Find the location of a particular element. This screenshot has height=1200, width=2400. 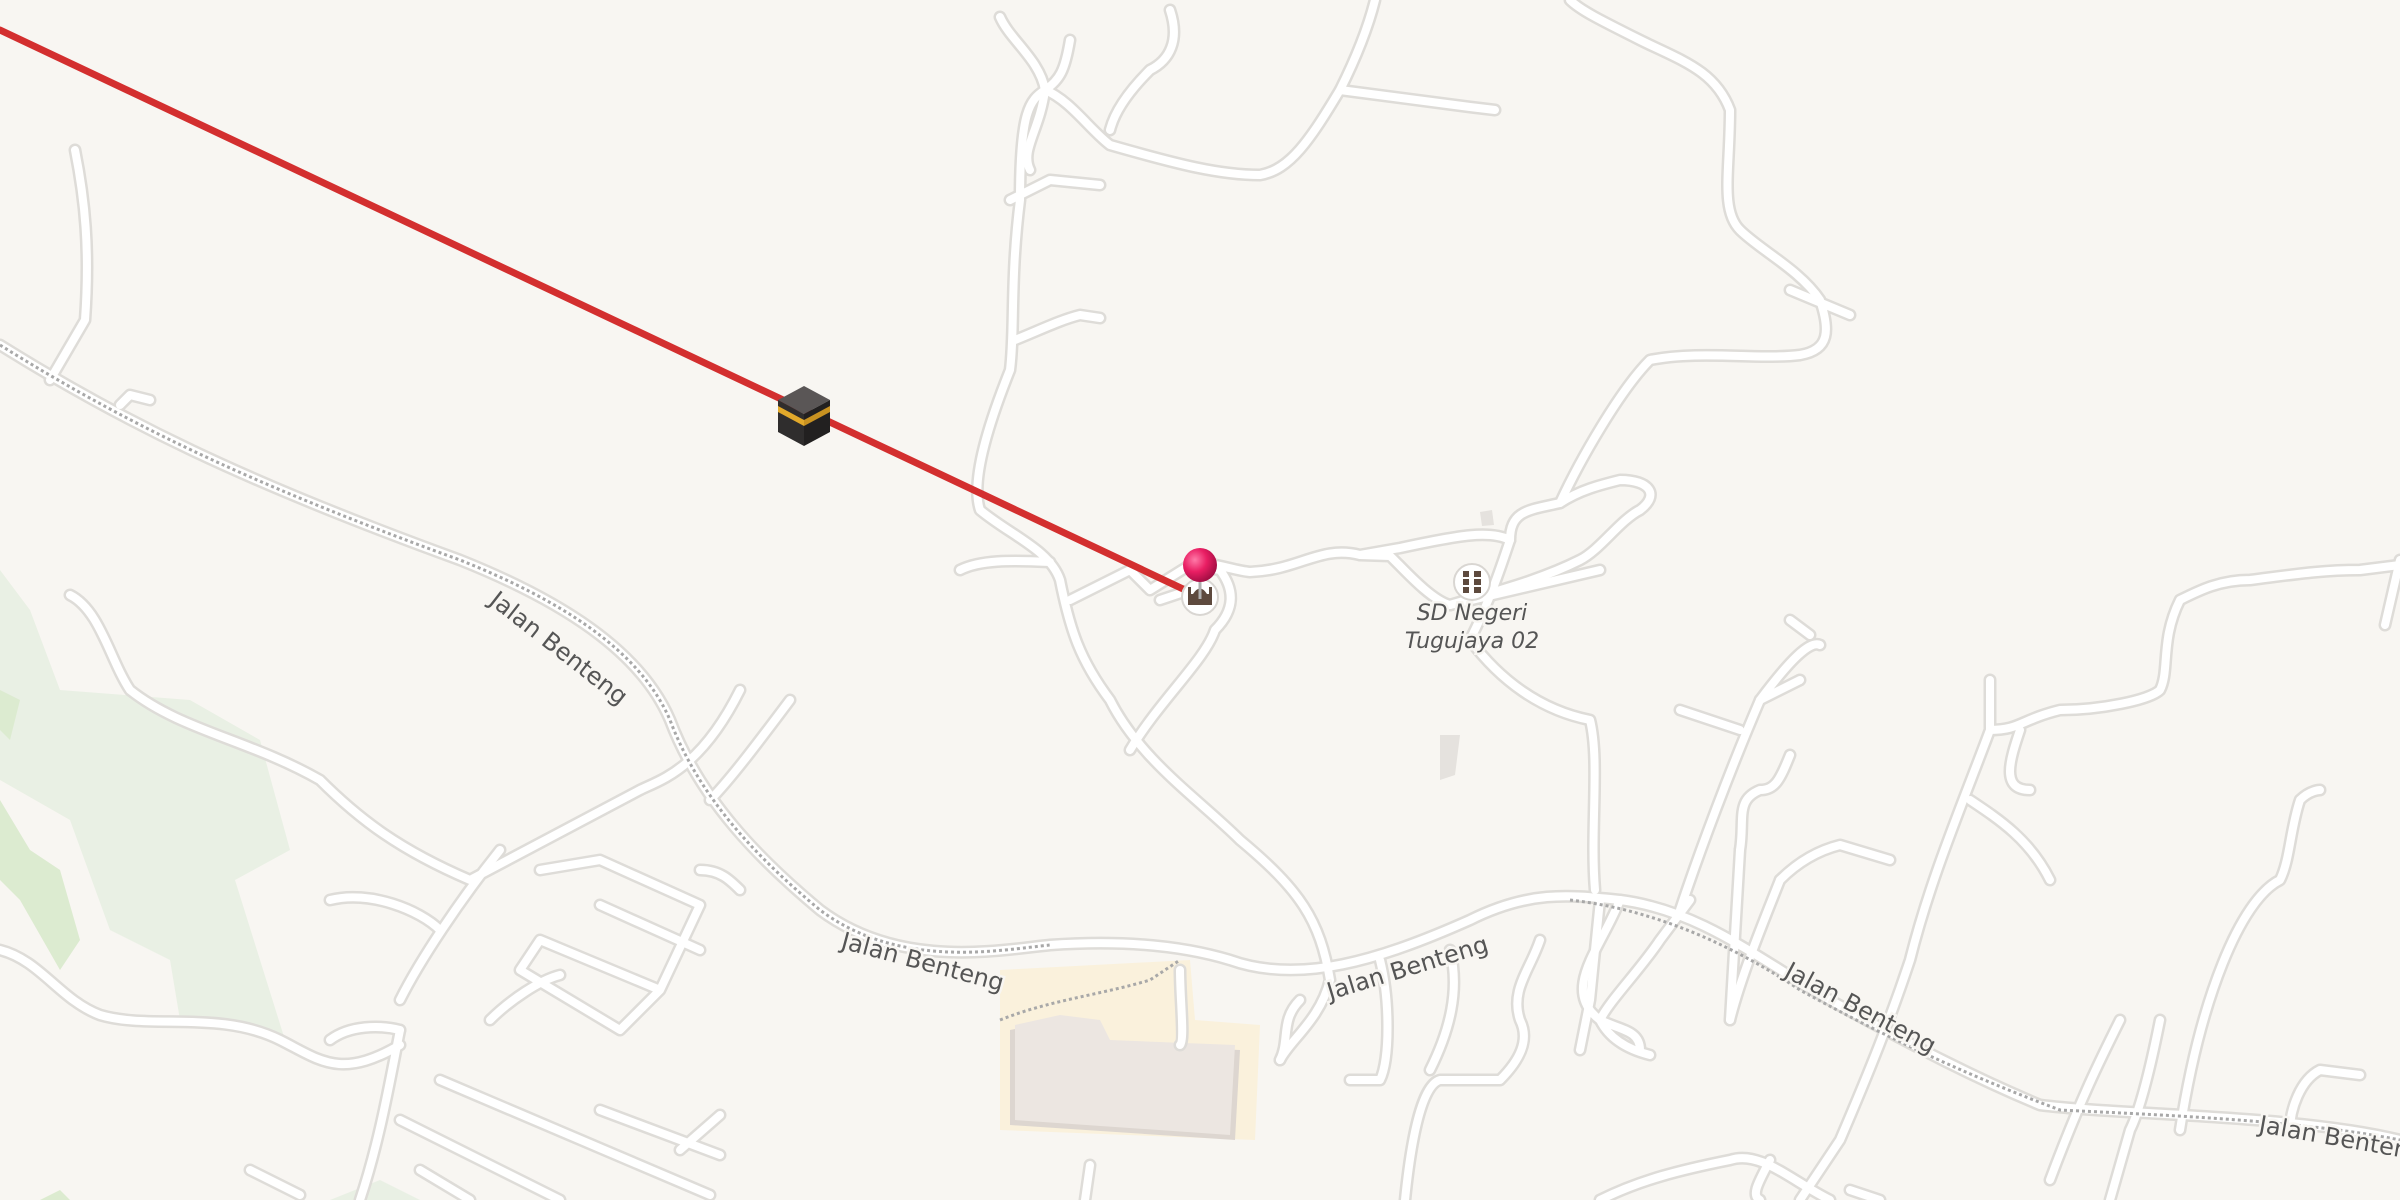

kaaba-icon is located at coordinates (804, 416).